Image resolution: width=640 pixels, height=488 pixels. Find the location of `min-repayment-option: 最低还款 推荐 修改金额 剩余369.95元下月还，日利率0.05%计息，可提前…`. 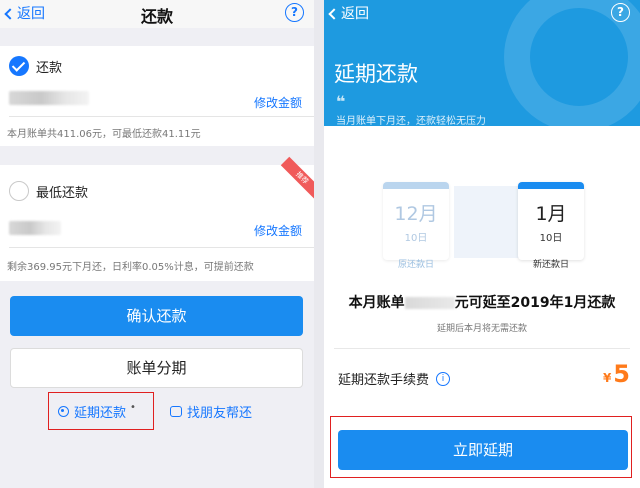

min-repayment-option: 最低还款 推荐 修改金额 剩余369.95元下月还，日利率0.05%计息，可提前… is located at coordinates (157, 218).